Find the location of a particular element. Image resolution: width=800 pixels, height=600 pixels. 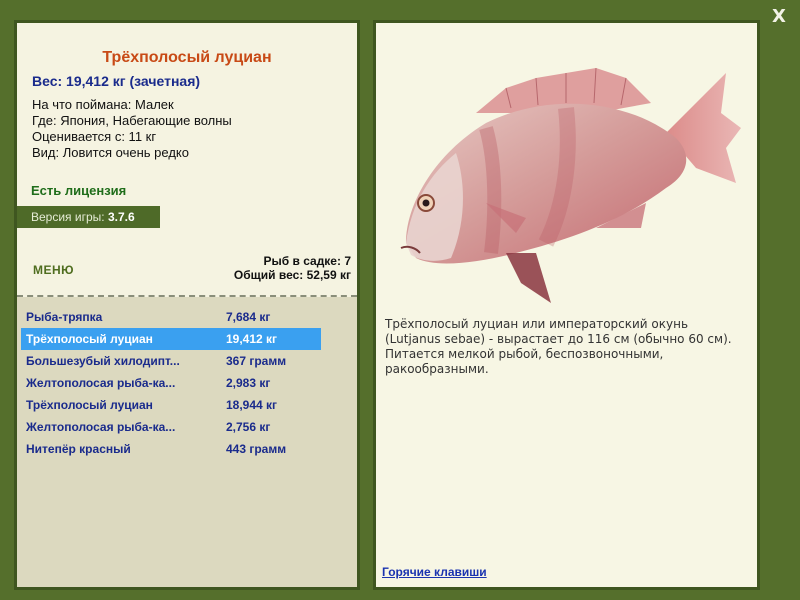

catch-item-weight: 19,412 кг is located at coordinates (252, 339).